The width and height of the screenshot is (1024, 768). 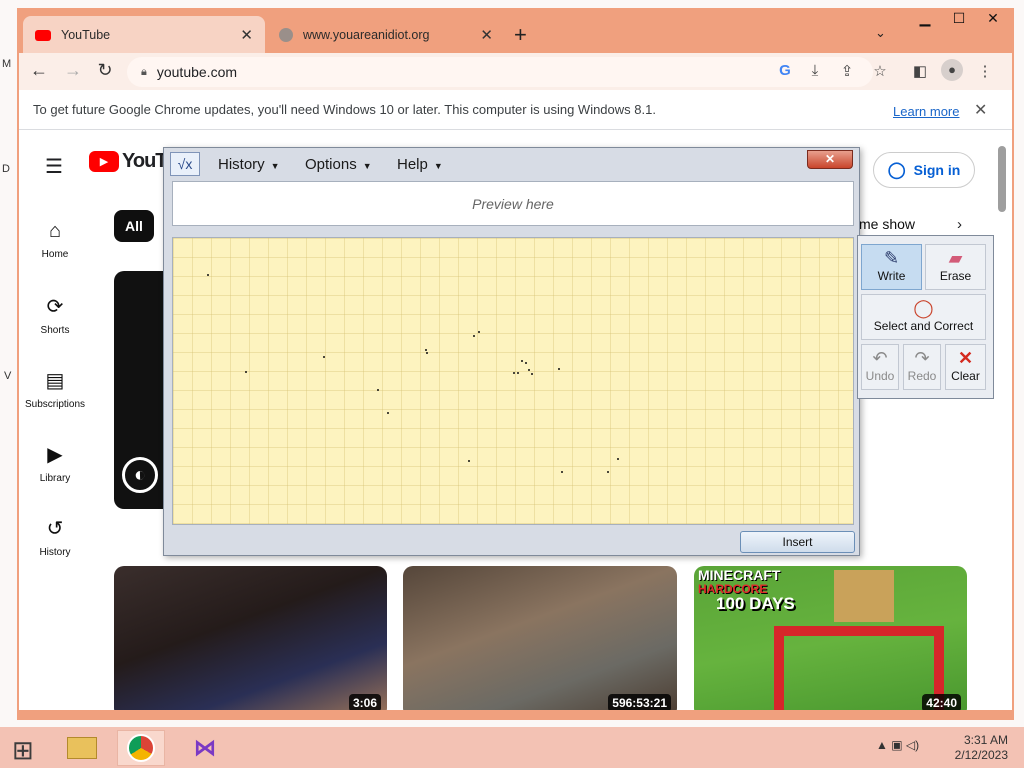 I want to click on lock-icon: 🔒︎, so click(x=144, y=71).